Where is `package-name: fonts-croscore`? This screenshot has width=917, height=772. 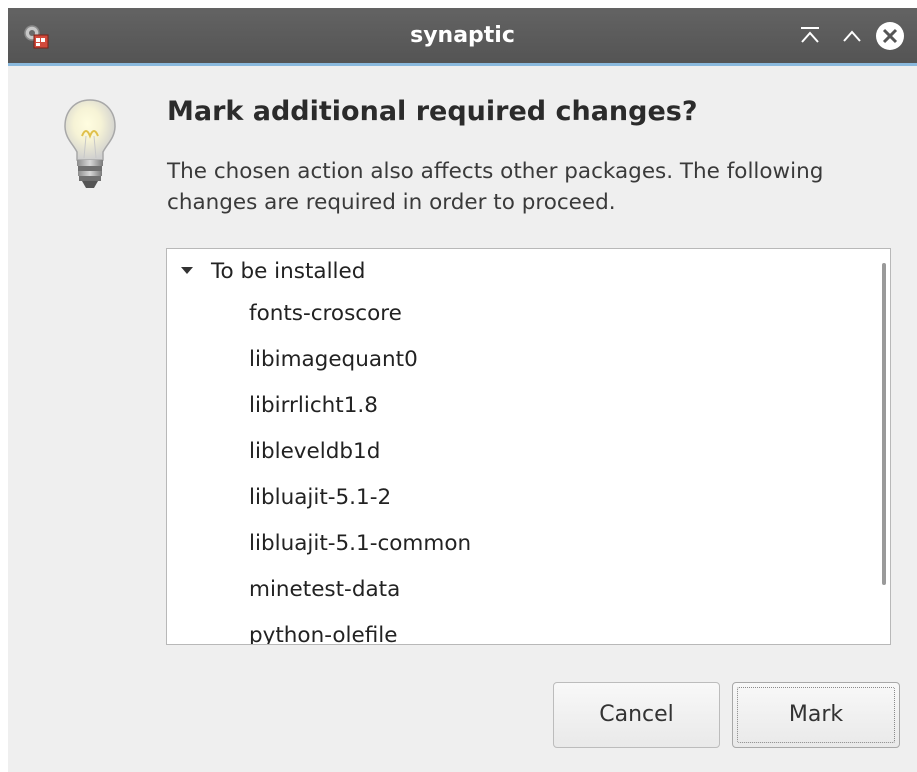
package-name: fonts-croscore is located at coordinates (325, 313).